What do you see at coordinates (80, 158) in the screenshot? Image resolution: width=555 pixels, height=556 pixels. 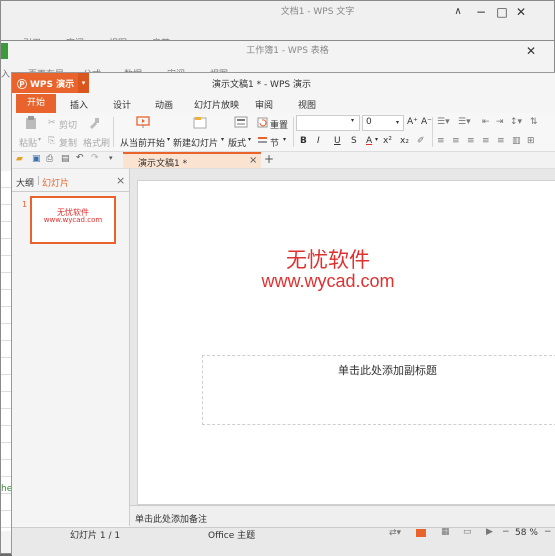 I see `undo-icon: ↶` at bounding box center [80, 158].